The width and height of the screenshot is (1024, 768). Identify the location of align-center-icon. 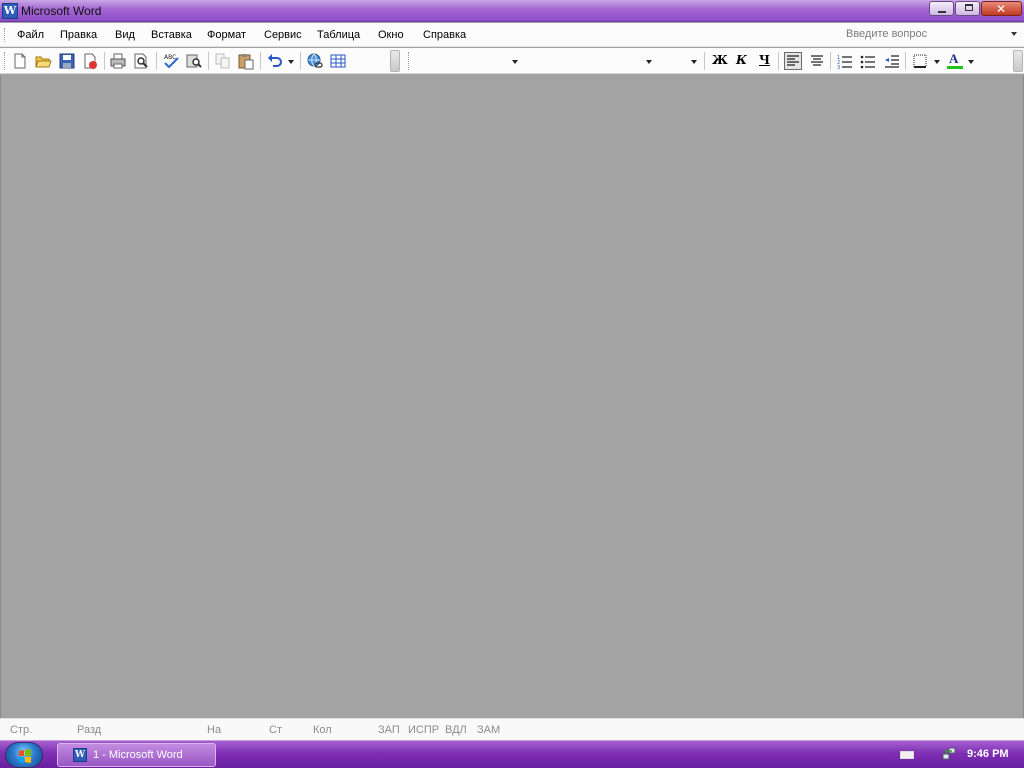
(817, 60).